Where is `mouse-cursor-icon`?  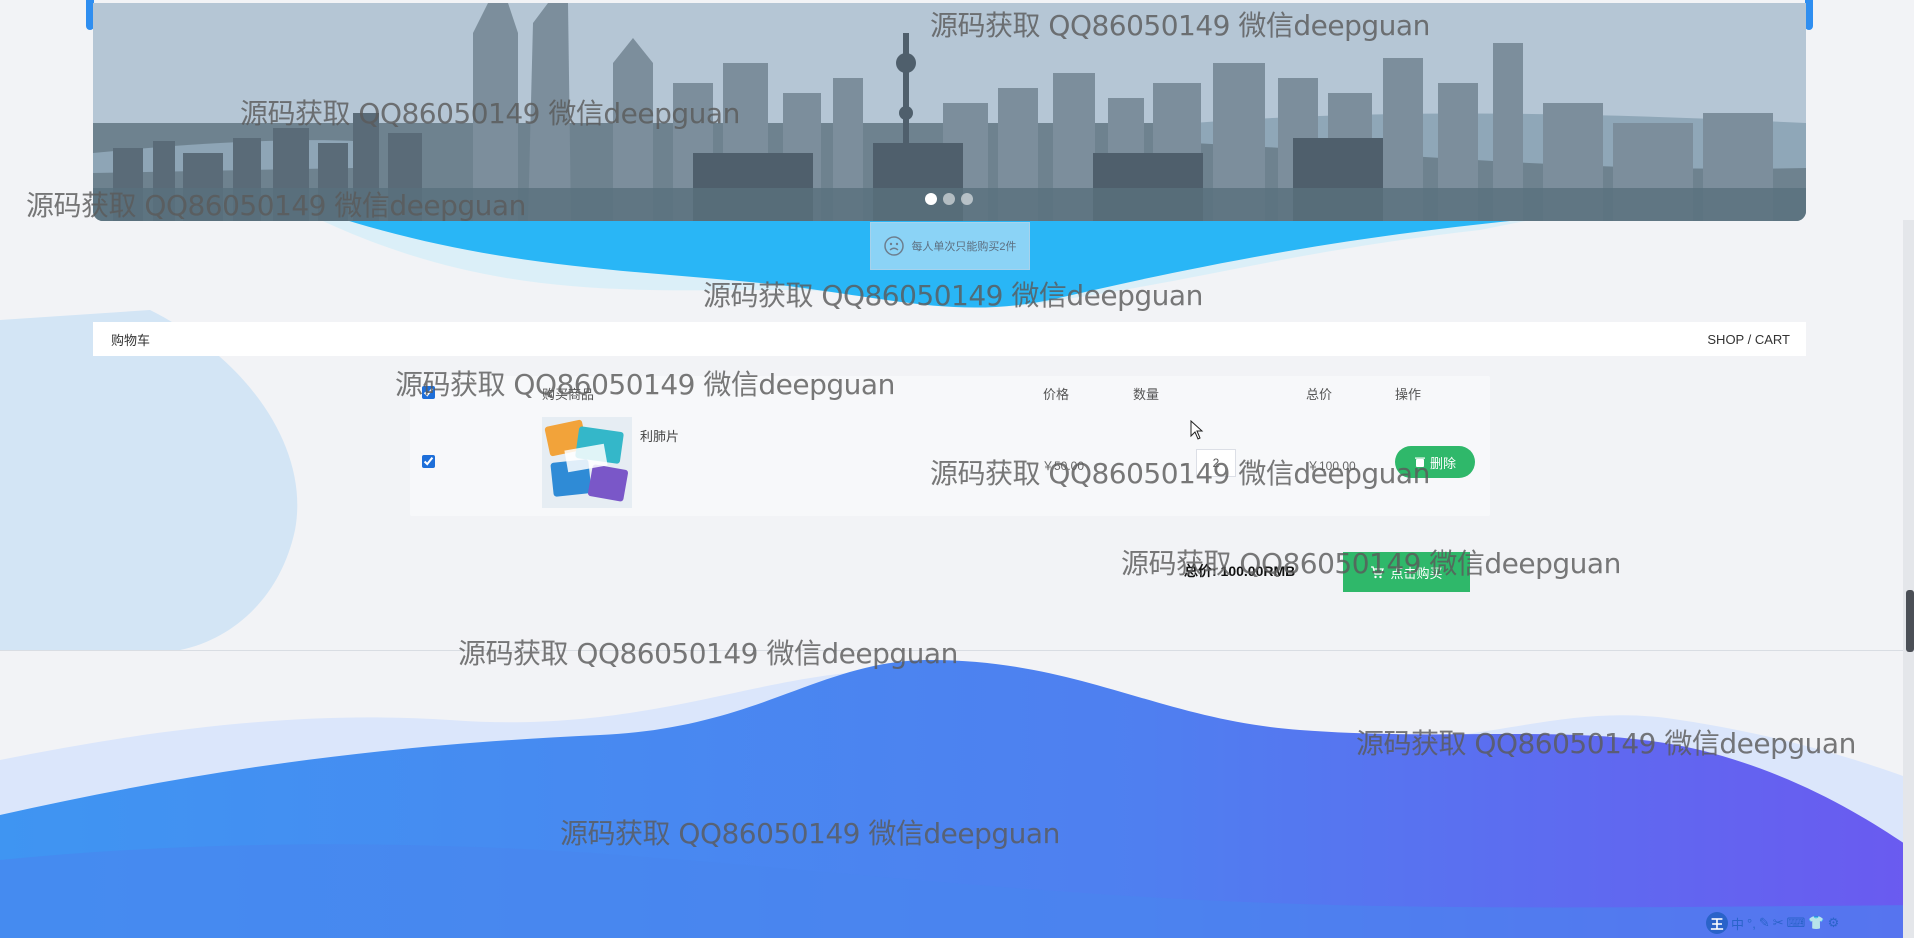 mouse-cursor-icon is located at coordinates (1197, 430).